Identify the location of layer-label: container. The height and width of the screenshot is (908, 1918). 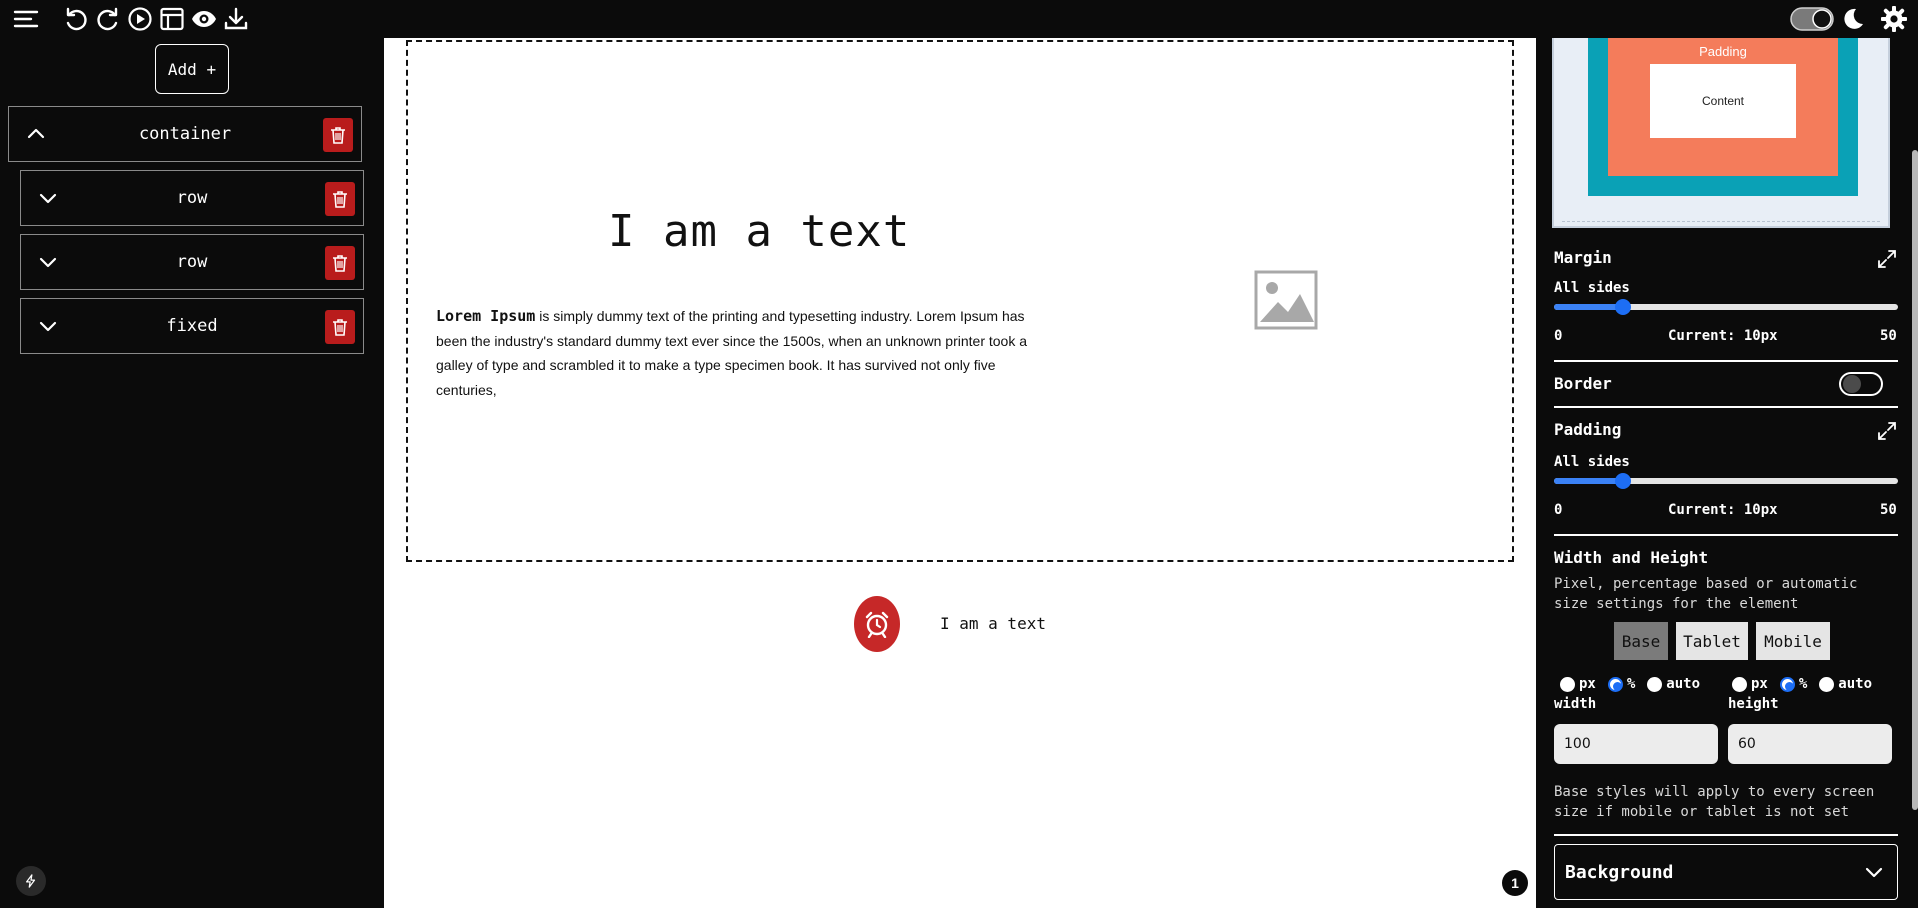
(185, 134).